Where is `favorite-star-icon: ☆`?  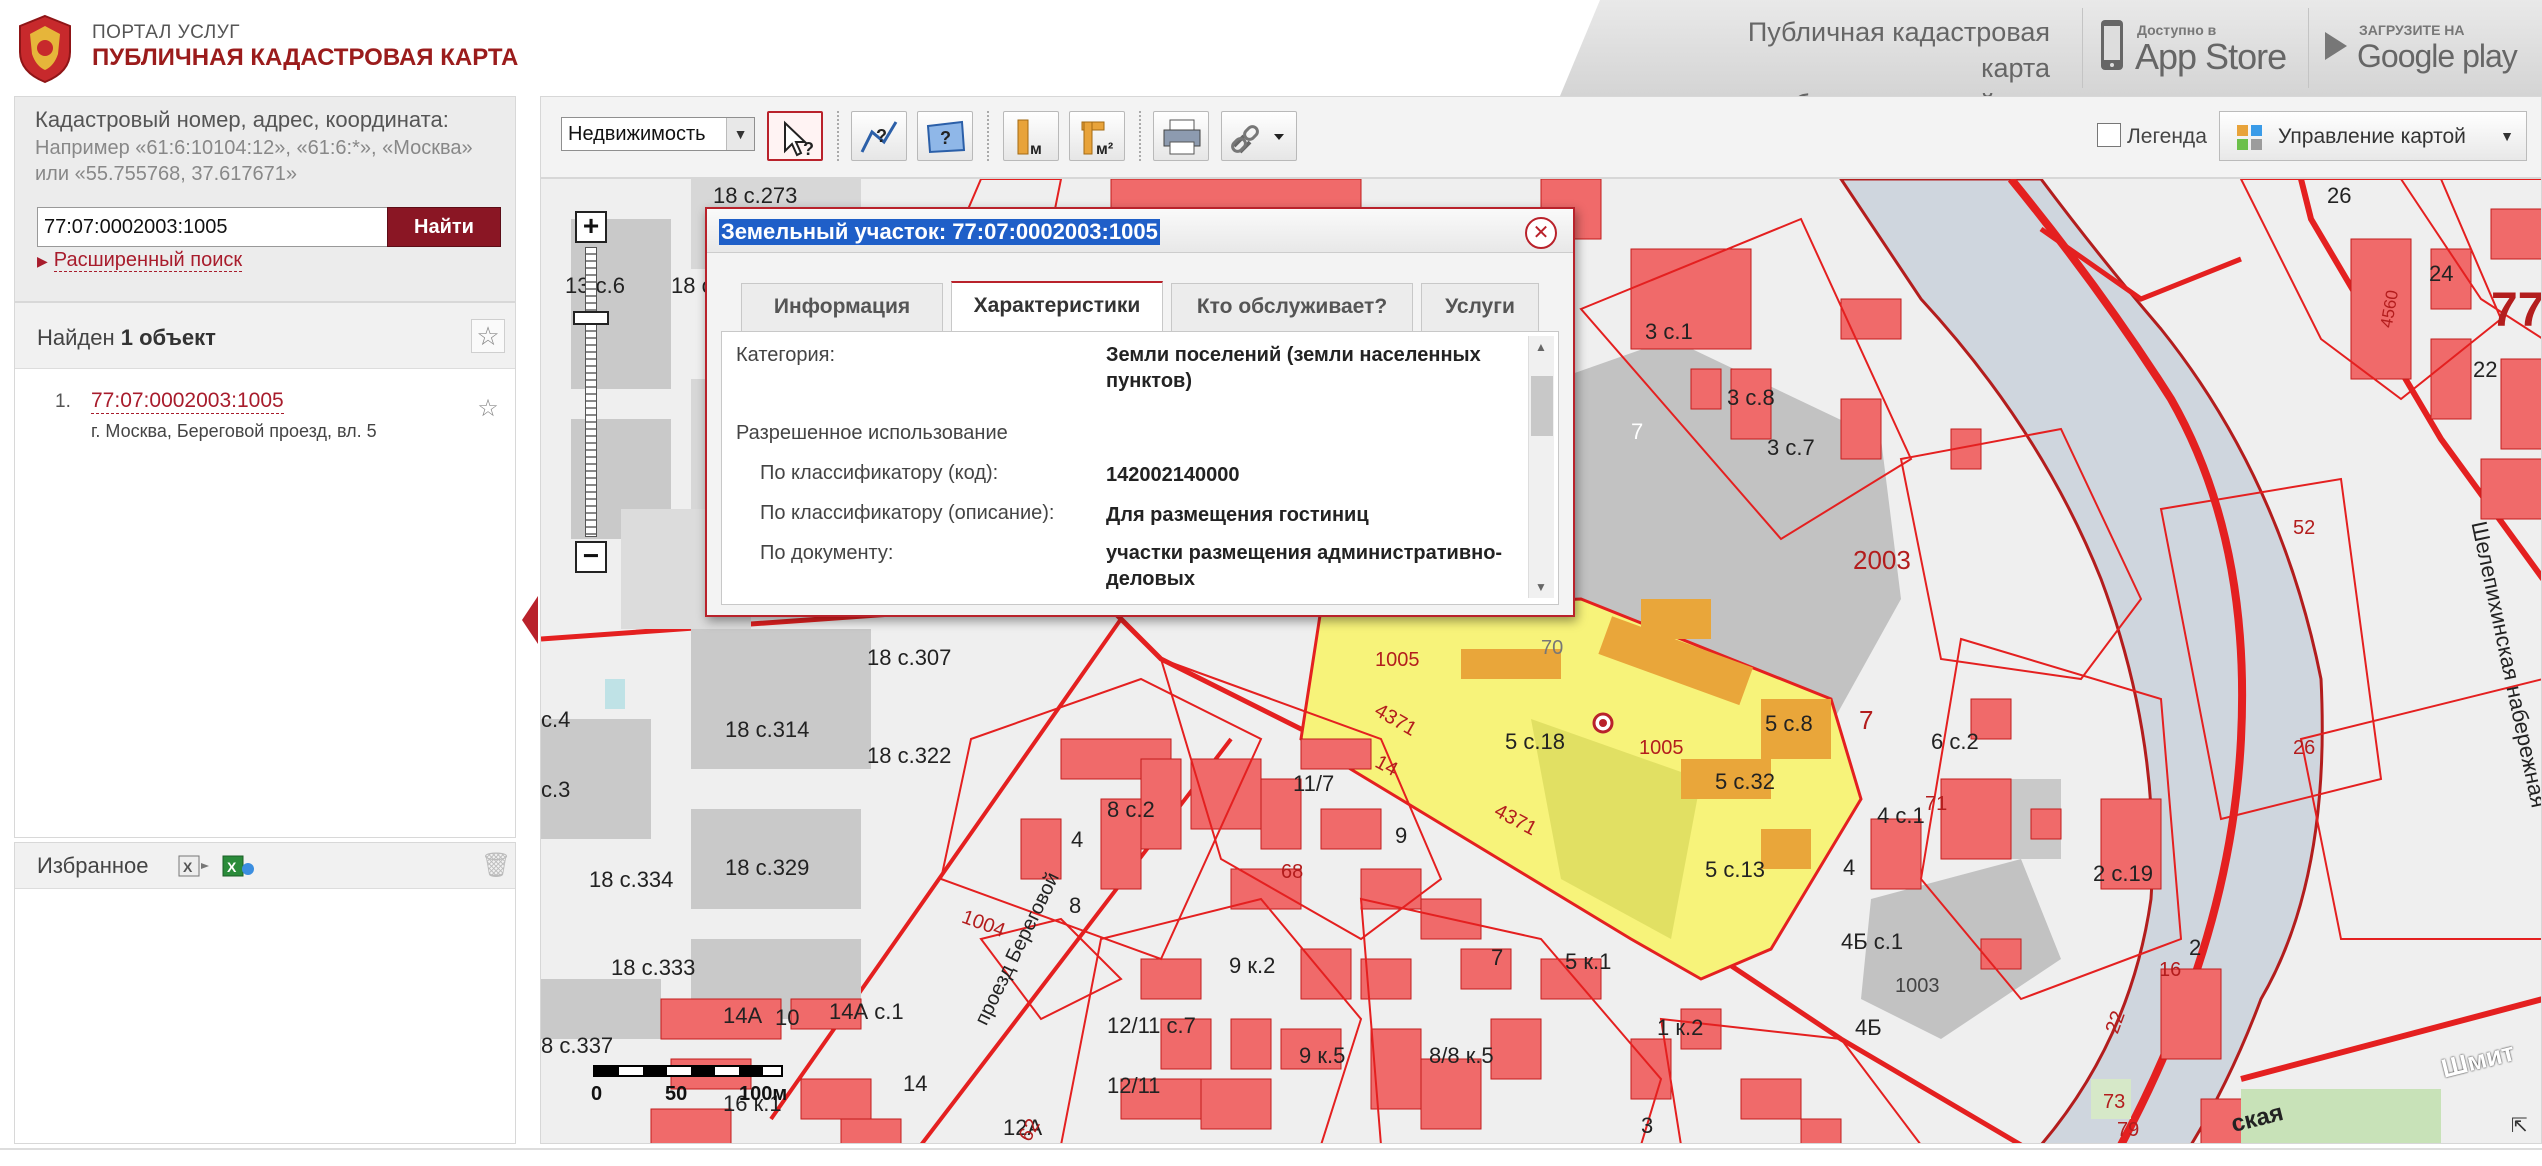
favorite-star-icon: ☆ is located at coordinates (488, 408).